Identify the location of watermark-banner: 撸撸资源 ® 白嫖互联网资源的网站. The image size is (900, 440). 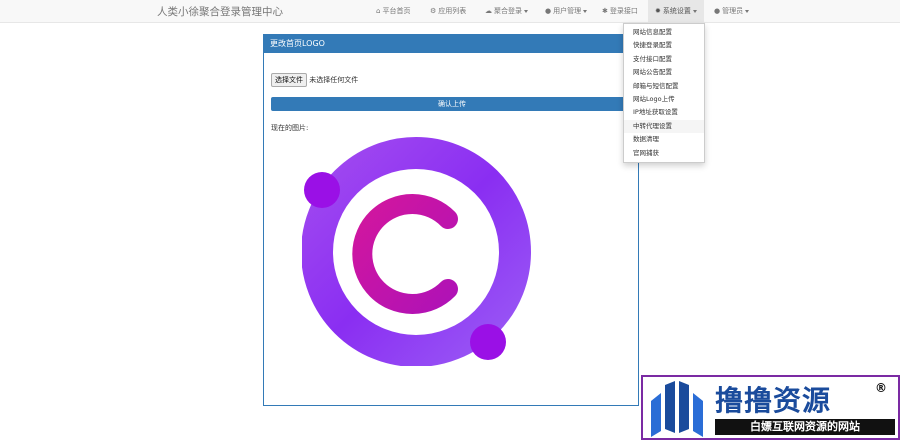
(770, 407).